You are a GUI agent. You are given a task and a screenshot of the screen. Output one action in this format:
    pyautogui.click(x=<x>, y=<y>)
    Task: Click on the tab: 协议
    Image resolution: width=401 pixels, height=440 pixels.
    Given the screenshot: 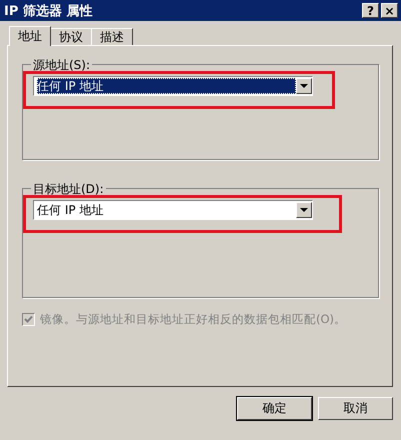 What is the action you would take?
    pyautogui.click(x=71, y=36)
    